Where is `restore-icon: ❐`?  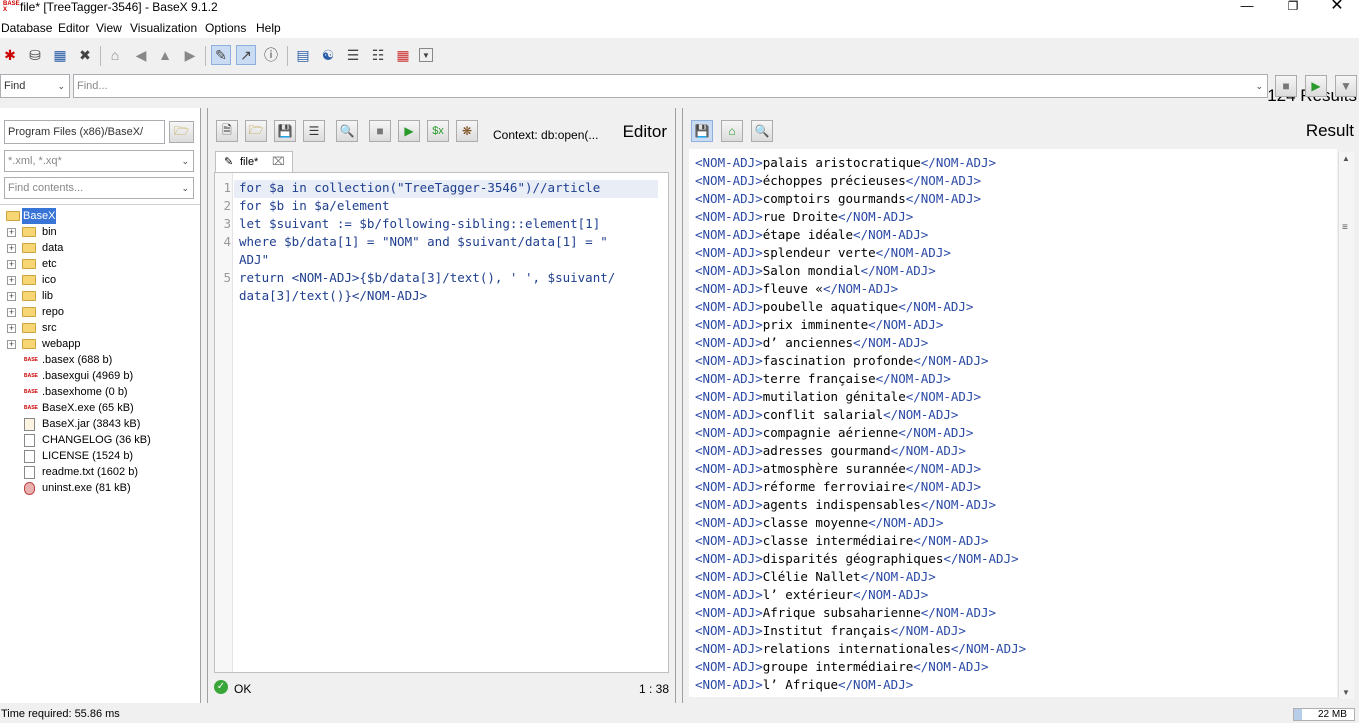 restore-icon: ❐ is located at coordinates (1293, 8).